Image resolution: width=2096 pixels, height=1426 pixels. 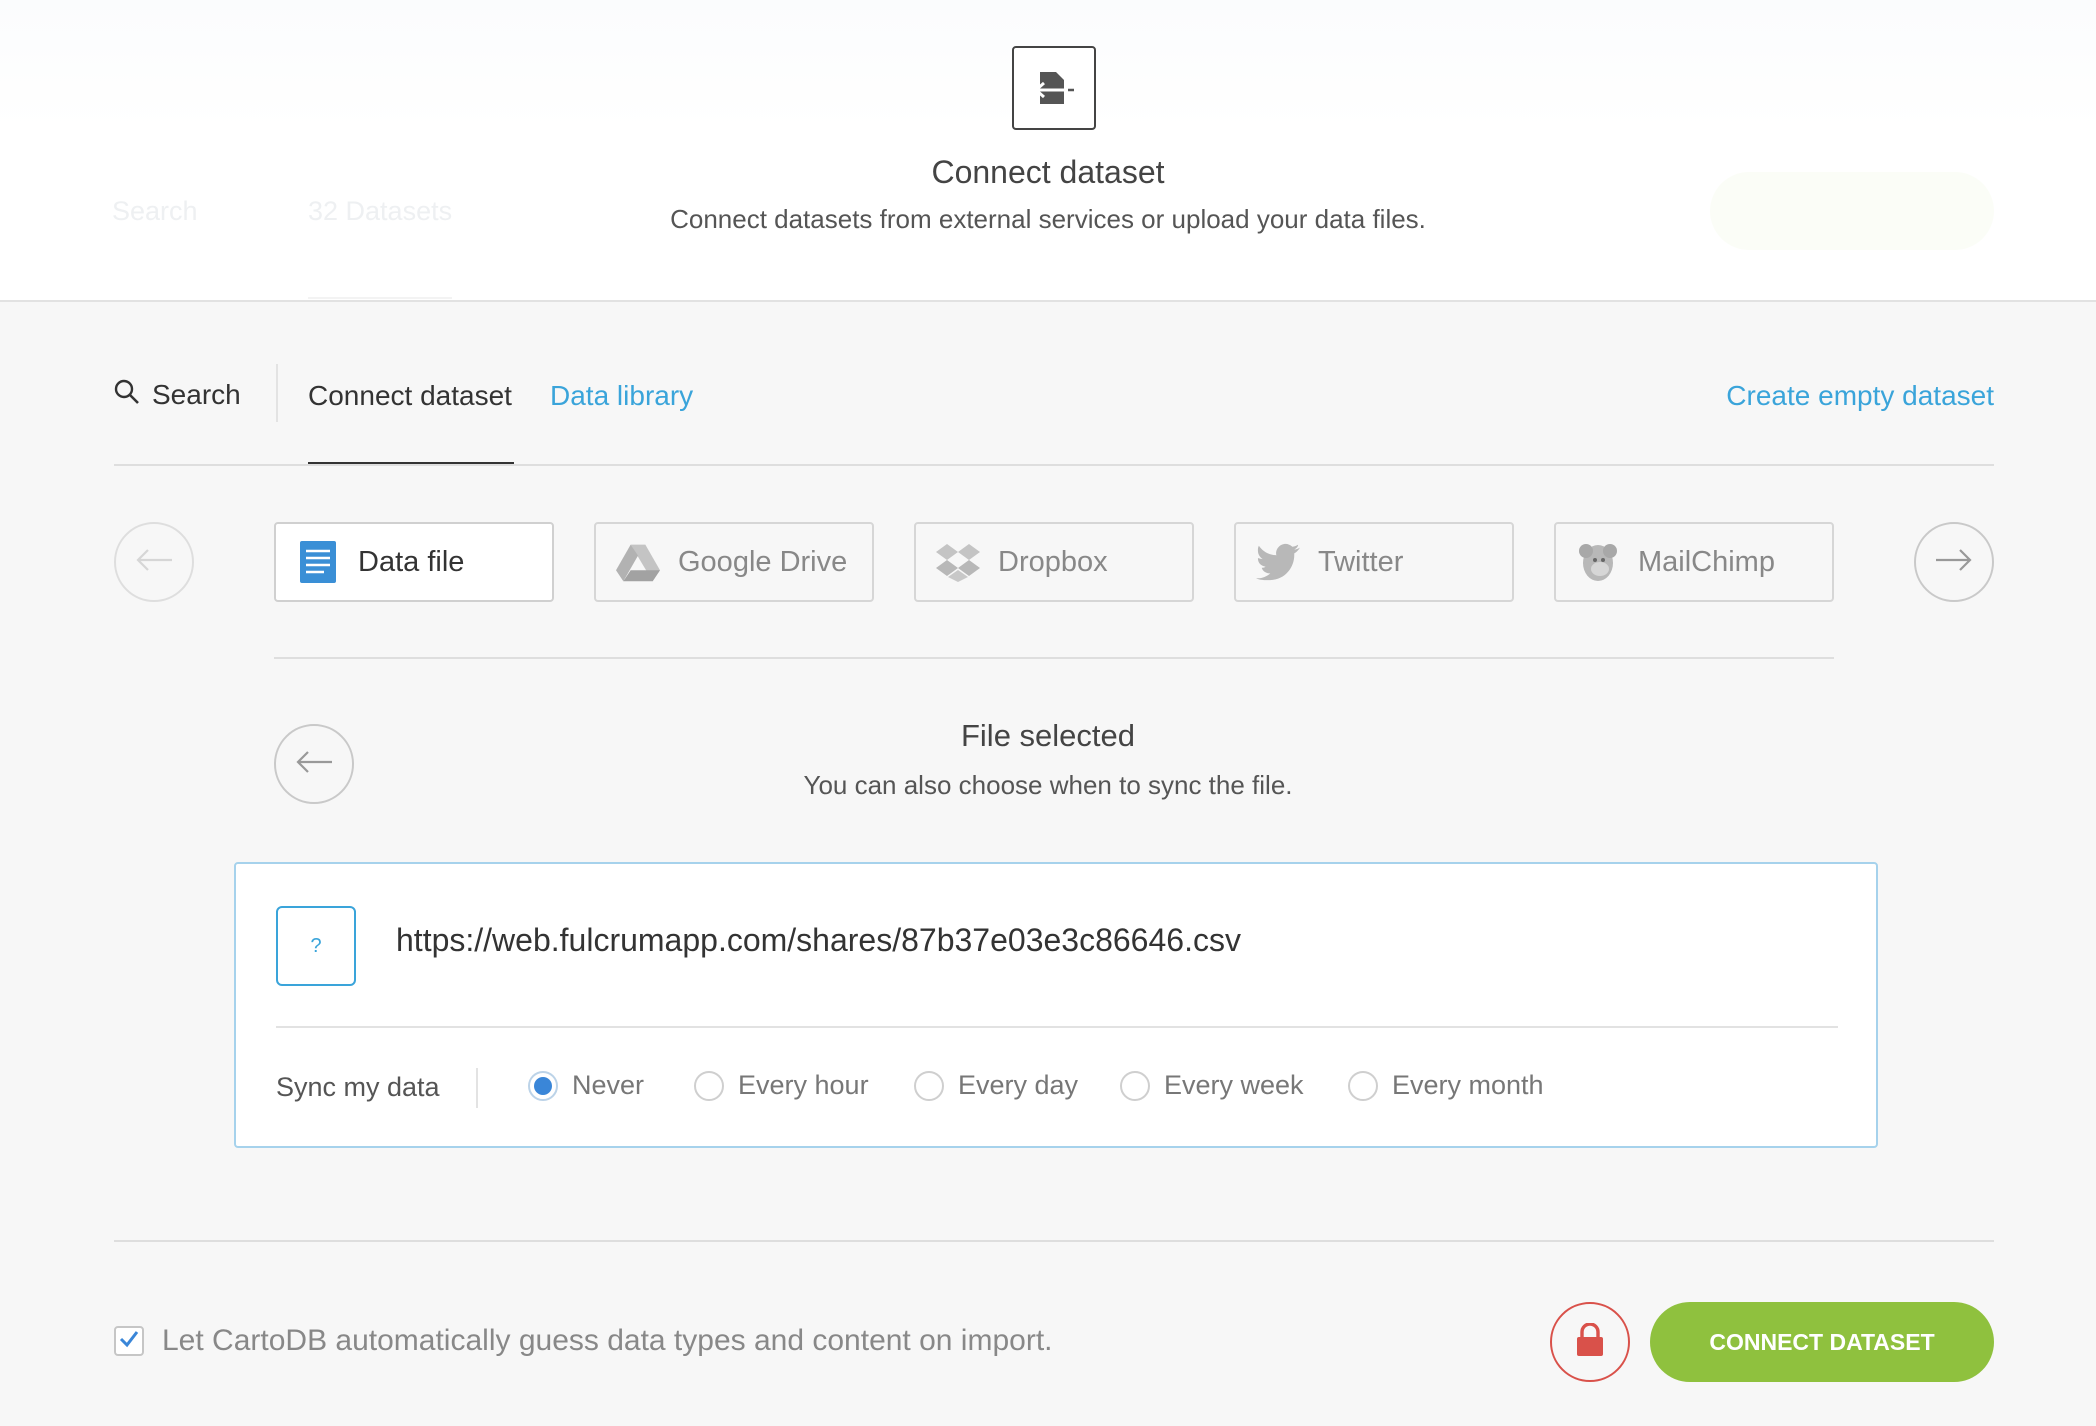 I want to click on tab-search-label: Search, so click(x=196, y=394).